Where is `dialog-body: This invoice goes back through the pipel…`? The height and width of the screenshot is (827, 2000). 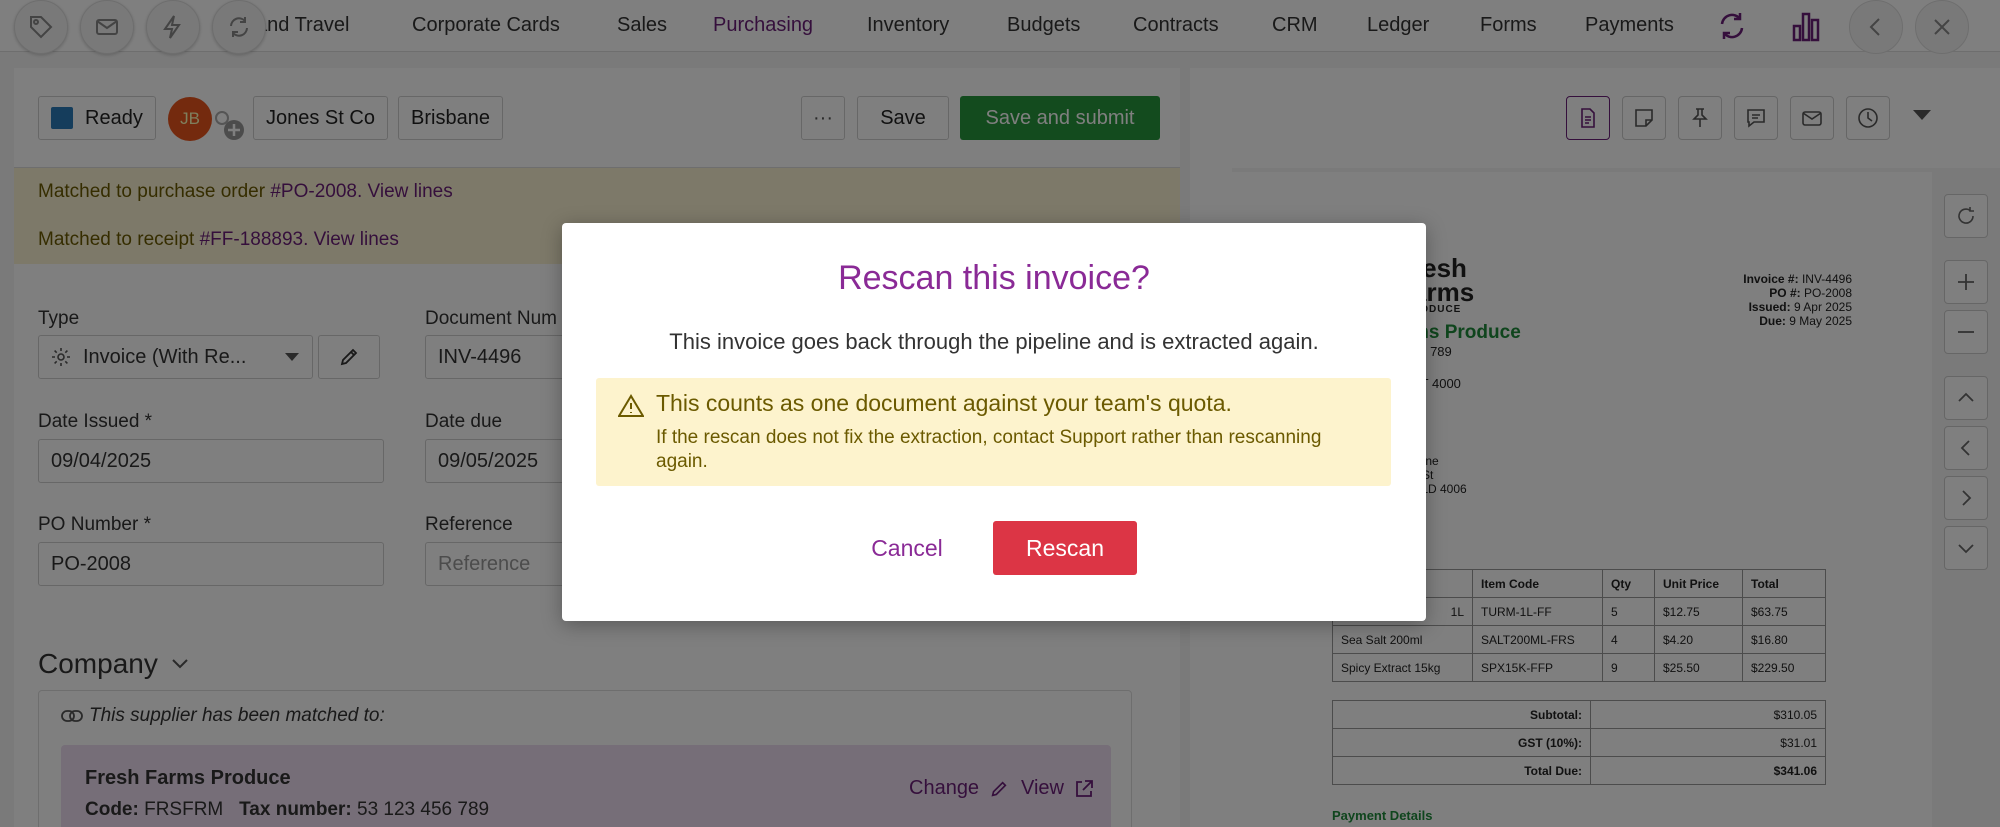 dialog-body: This invoice goes back through the pipel… is located at coordinates (994, 341).